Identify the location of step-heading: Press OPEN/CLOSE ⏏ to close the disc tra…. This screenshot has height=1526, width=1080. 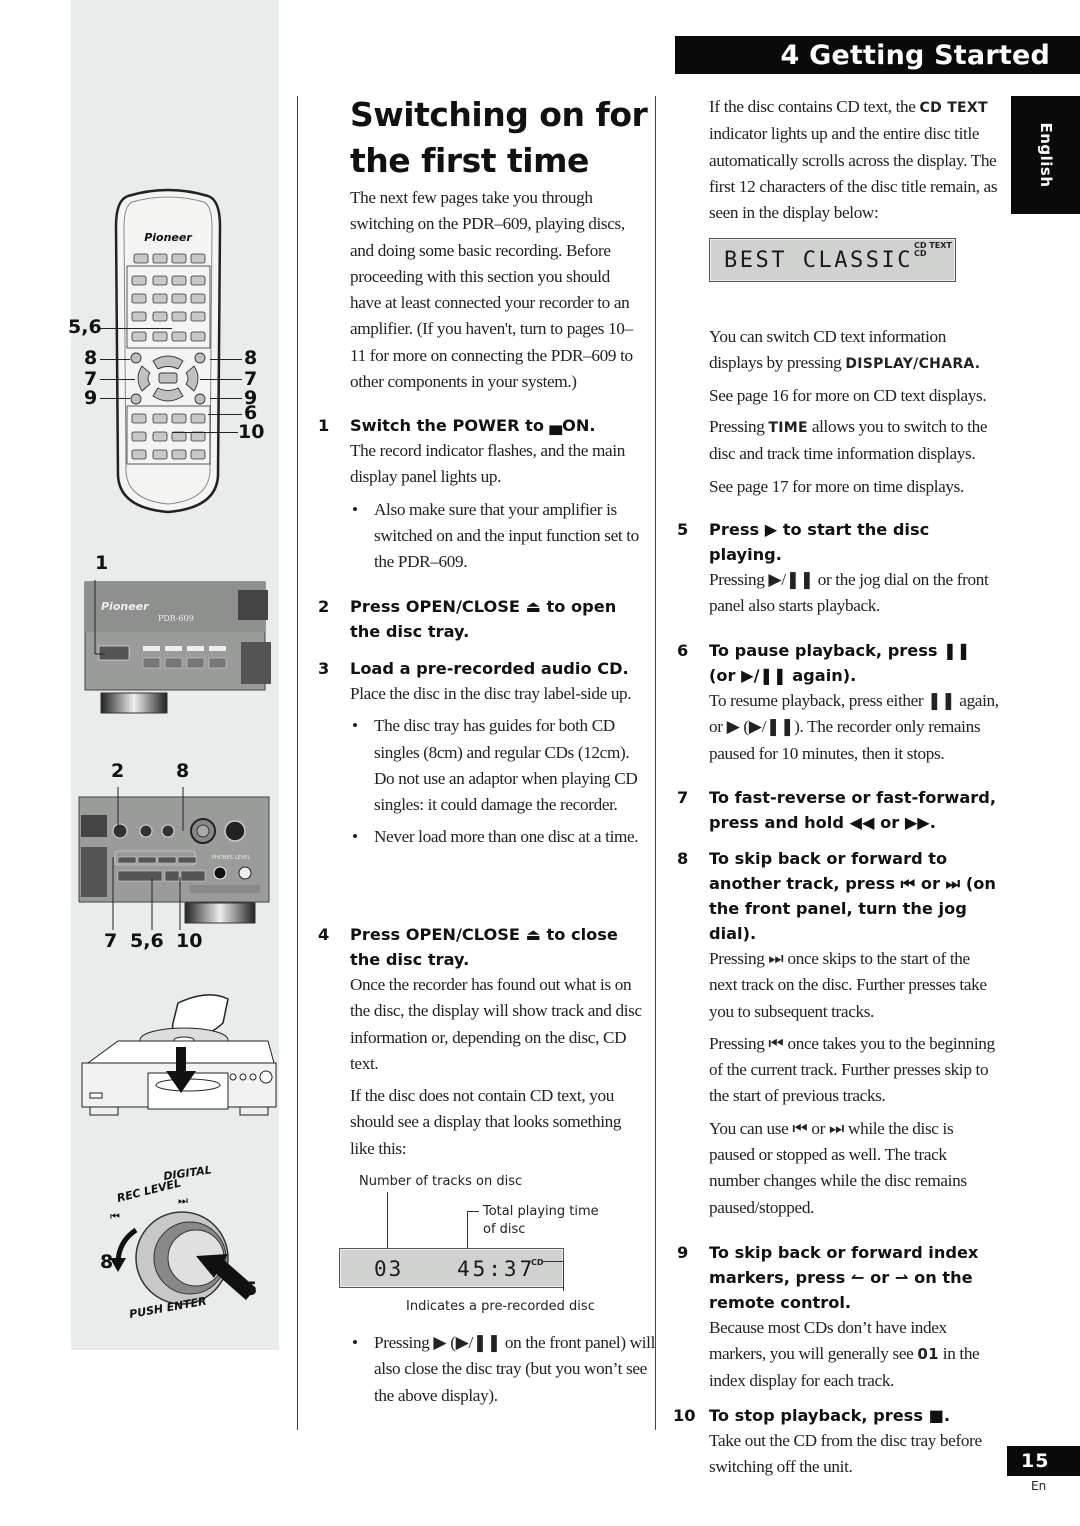
(484, 947).